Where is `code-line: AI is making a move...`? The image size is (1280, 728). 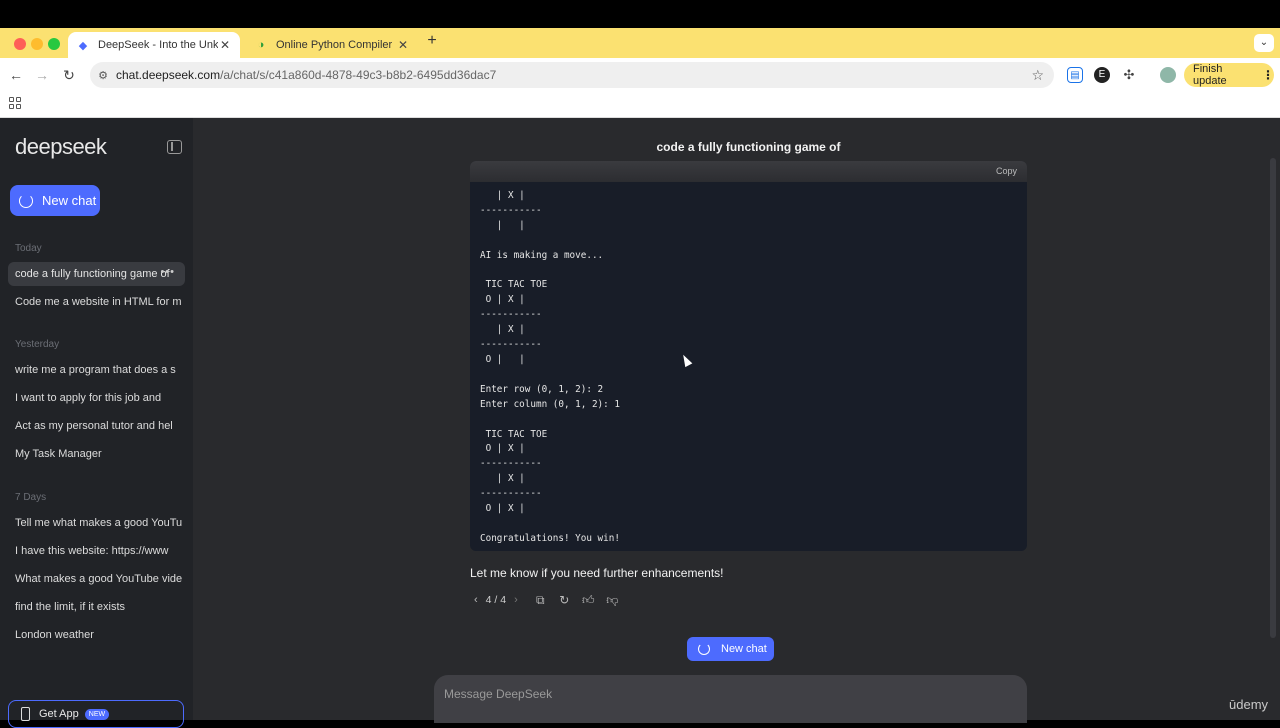
code-line: AI is making a move... is located at coordinates (542, 255).